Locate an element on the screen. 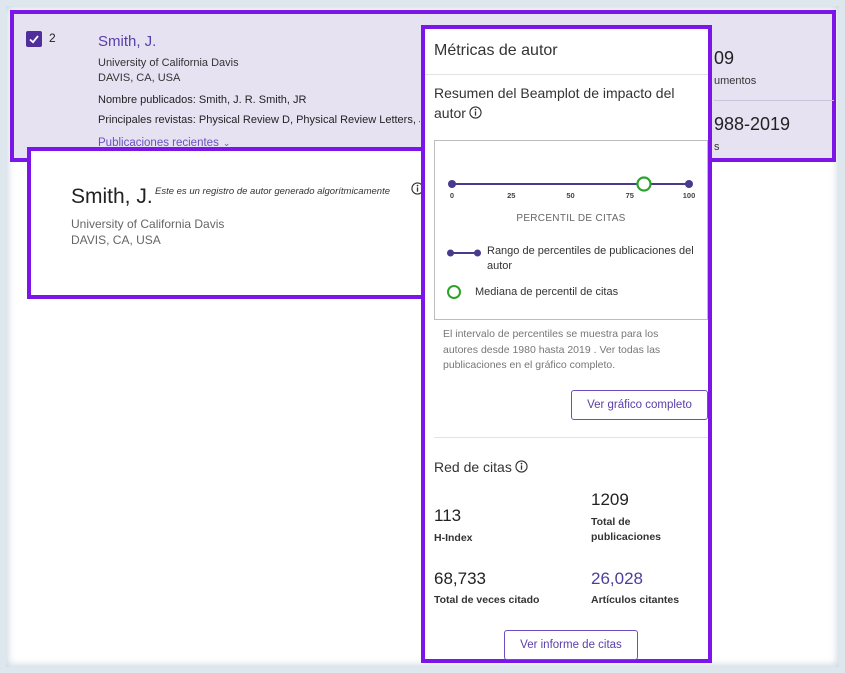 The image size is (845, 673). total-publications-label: Total de publicaciones is located at coordinates (626, 529).